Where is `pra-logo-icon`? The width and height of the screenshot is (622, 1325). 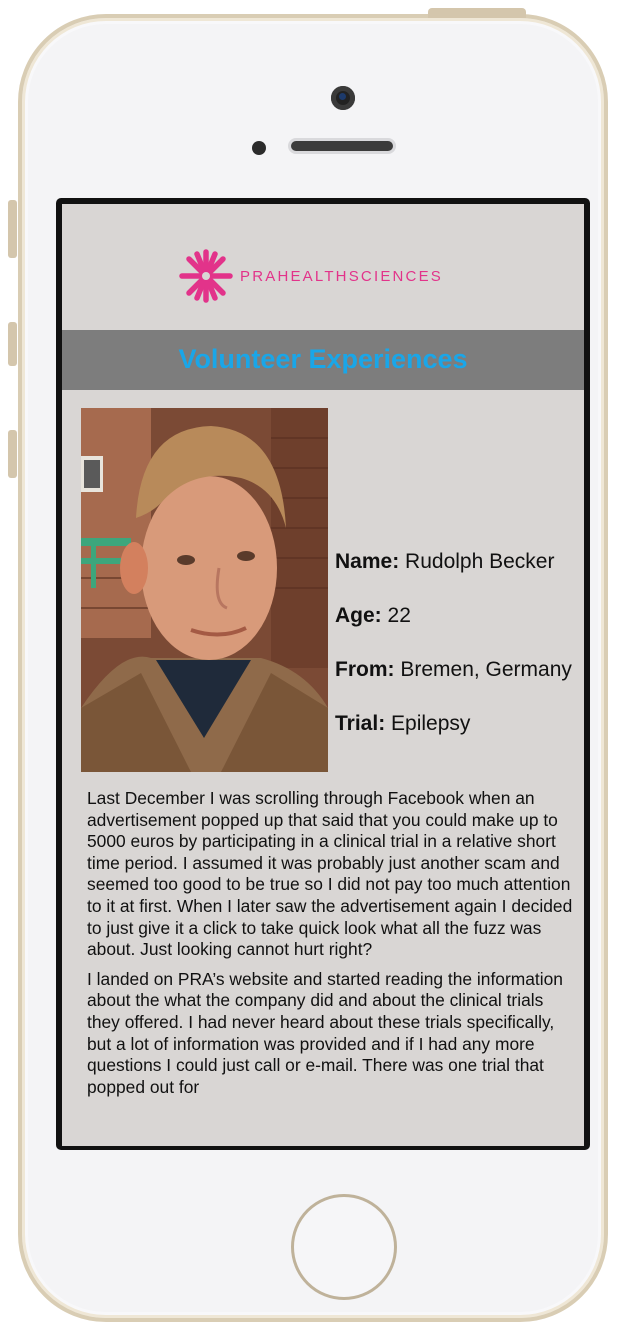
pra-logo-icon is located at coordinates (206, 276).